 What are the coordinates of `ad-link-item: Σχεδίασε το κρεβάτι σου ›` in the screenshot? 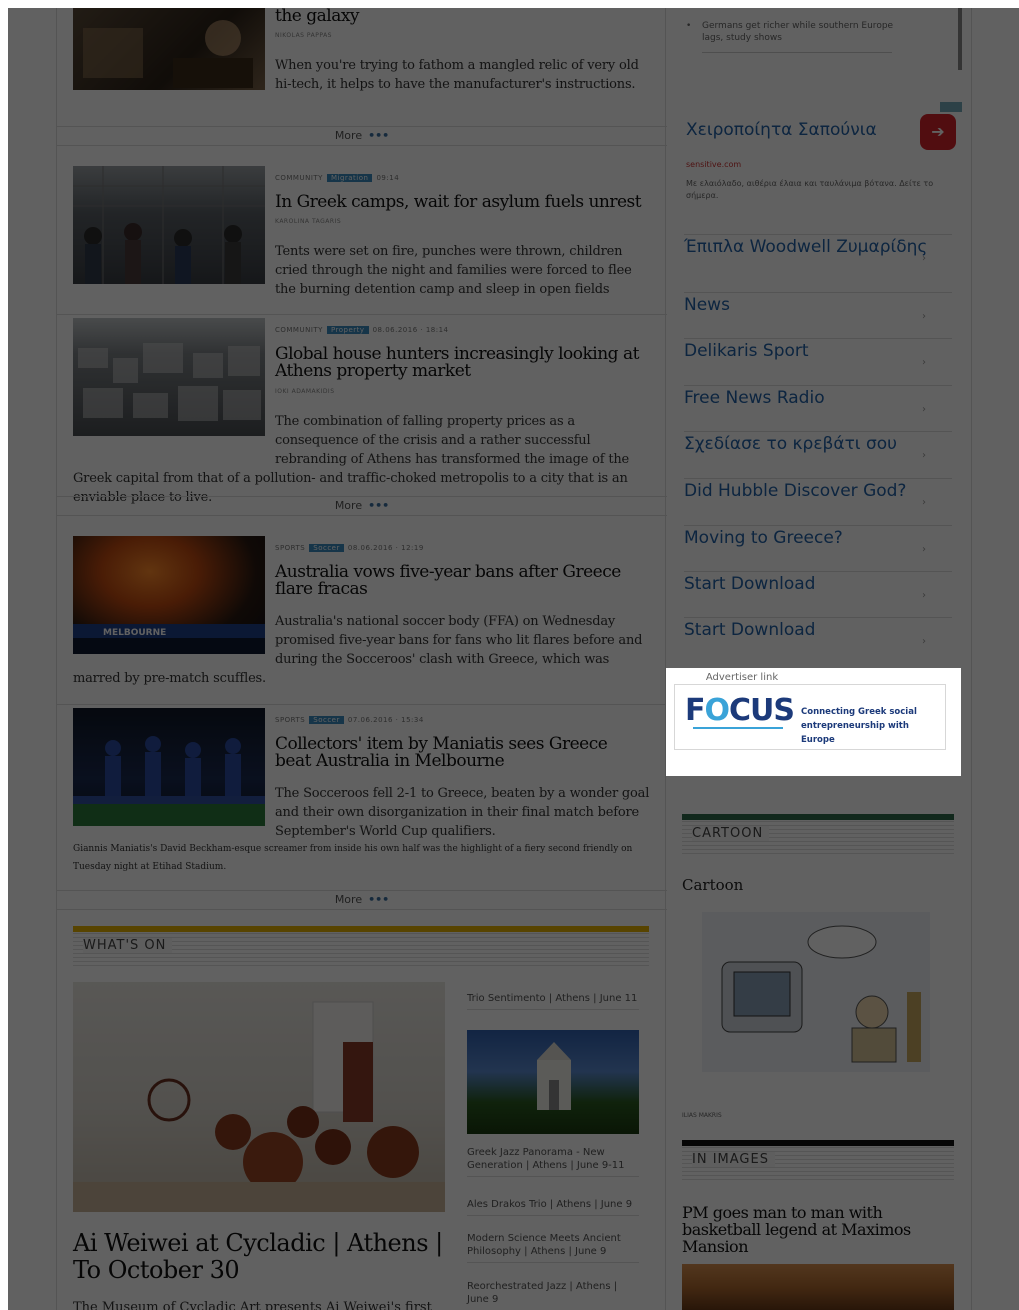 It's located at (818, 454).